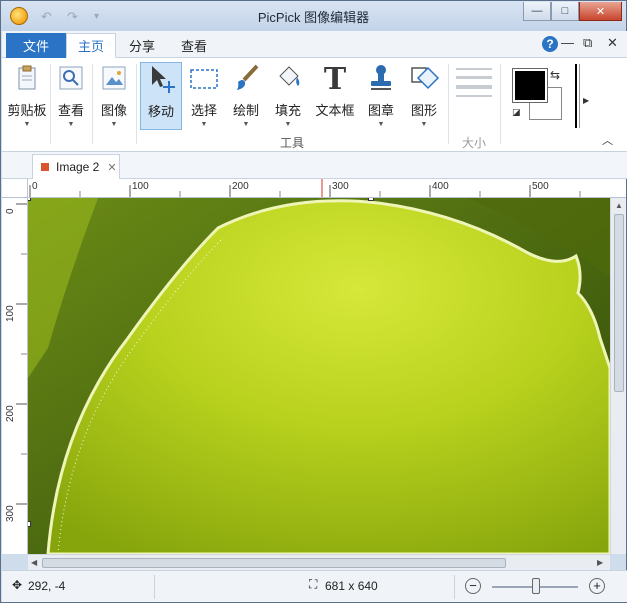 The height and width of the screenshot is (603, 627). I want to click on line-size-selector, so click(474, 82).